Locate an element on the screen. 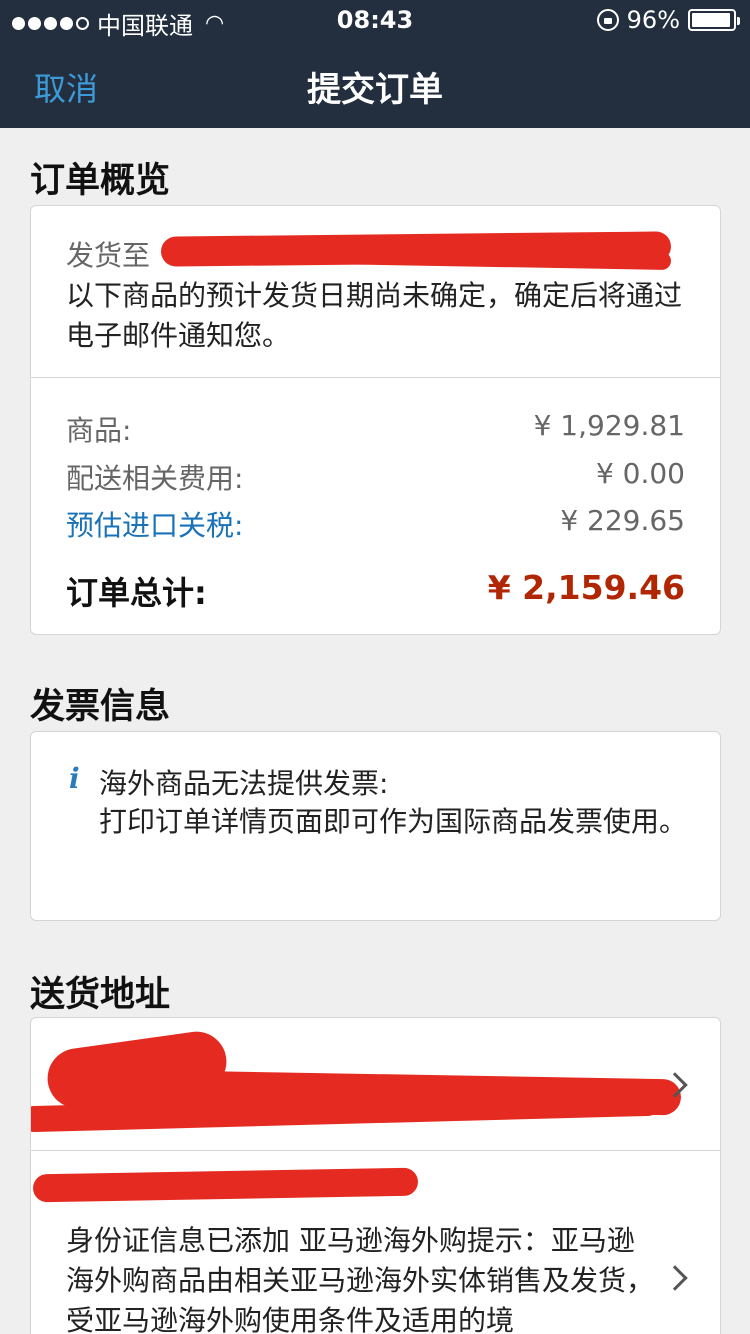 Image resolution: width=750 pixels, height=1334 pixels. navigation-bar: 取消 提交订单 is located at coordinates (375, 84).